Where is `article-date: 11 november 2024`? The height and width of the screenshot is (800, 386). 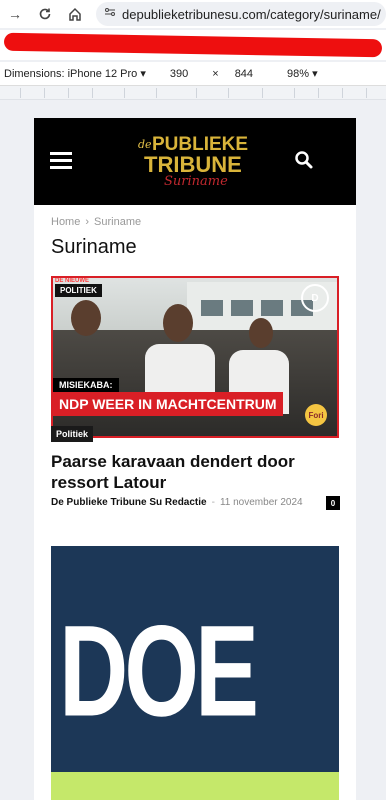 article-date: 11 november 2024 is located at coordinates (261, 502).